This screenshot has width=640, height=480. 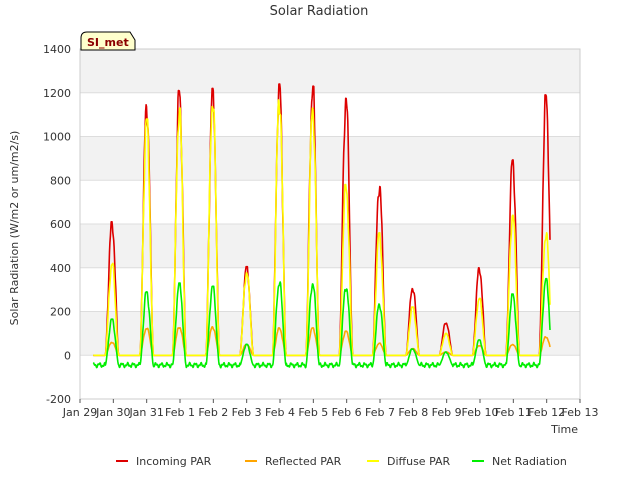 I want to click on x-tick-label: Feb 9, so click(x=447, y=412).